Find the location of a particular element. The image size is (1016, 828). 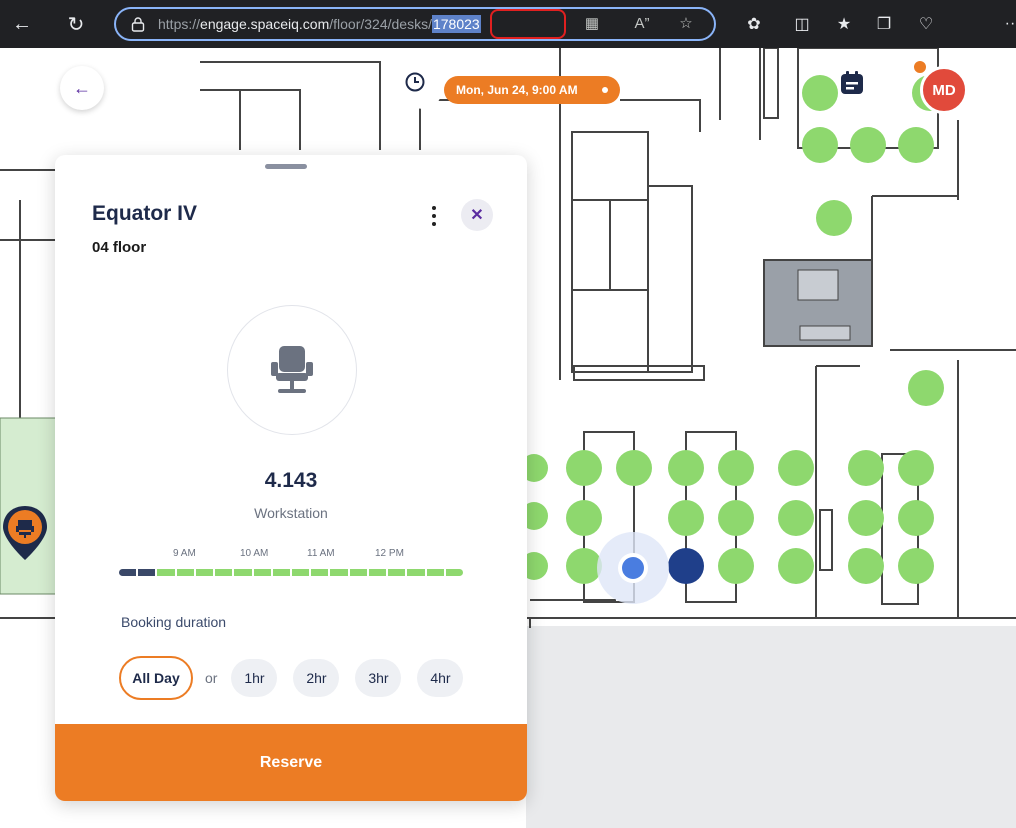

availability-timeline is located at coordinates (291, 572).